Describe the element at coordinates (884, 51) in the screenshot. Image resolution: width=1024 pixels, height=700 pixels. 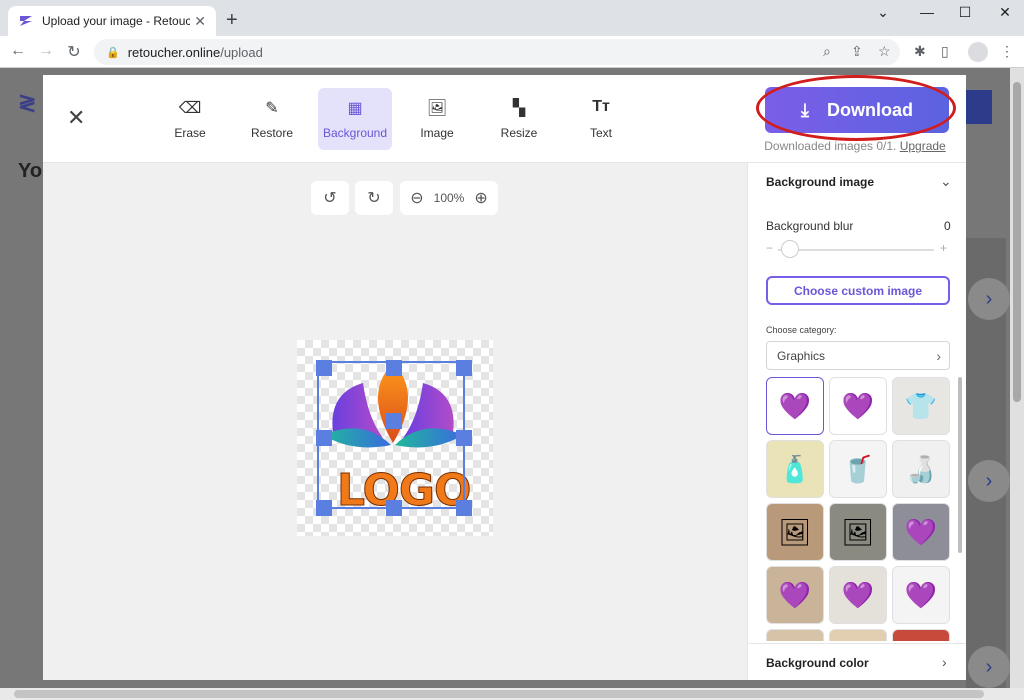
I see `bookmark-star-icon: ☆` at that location.